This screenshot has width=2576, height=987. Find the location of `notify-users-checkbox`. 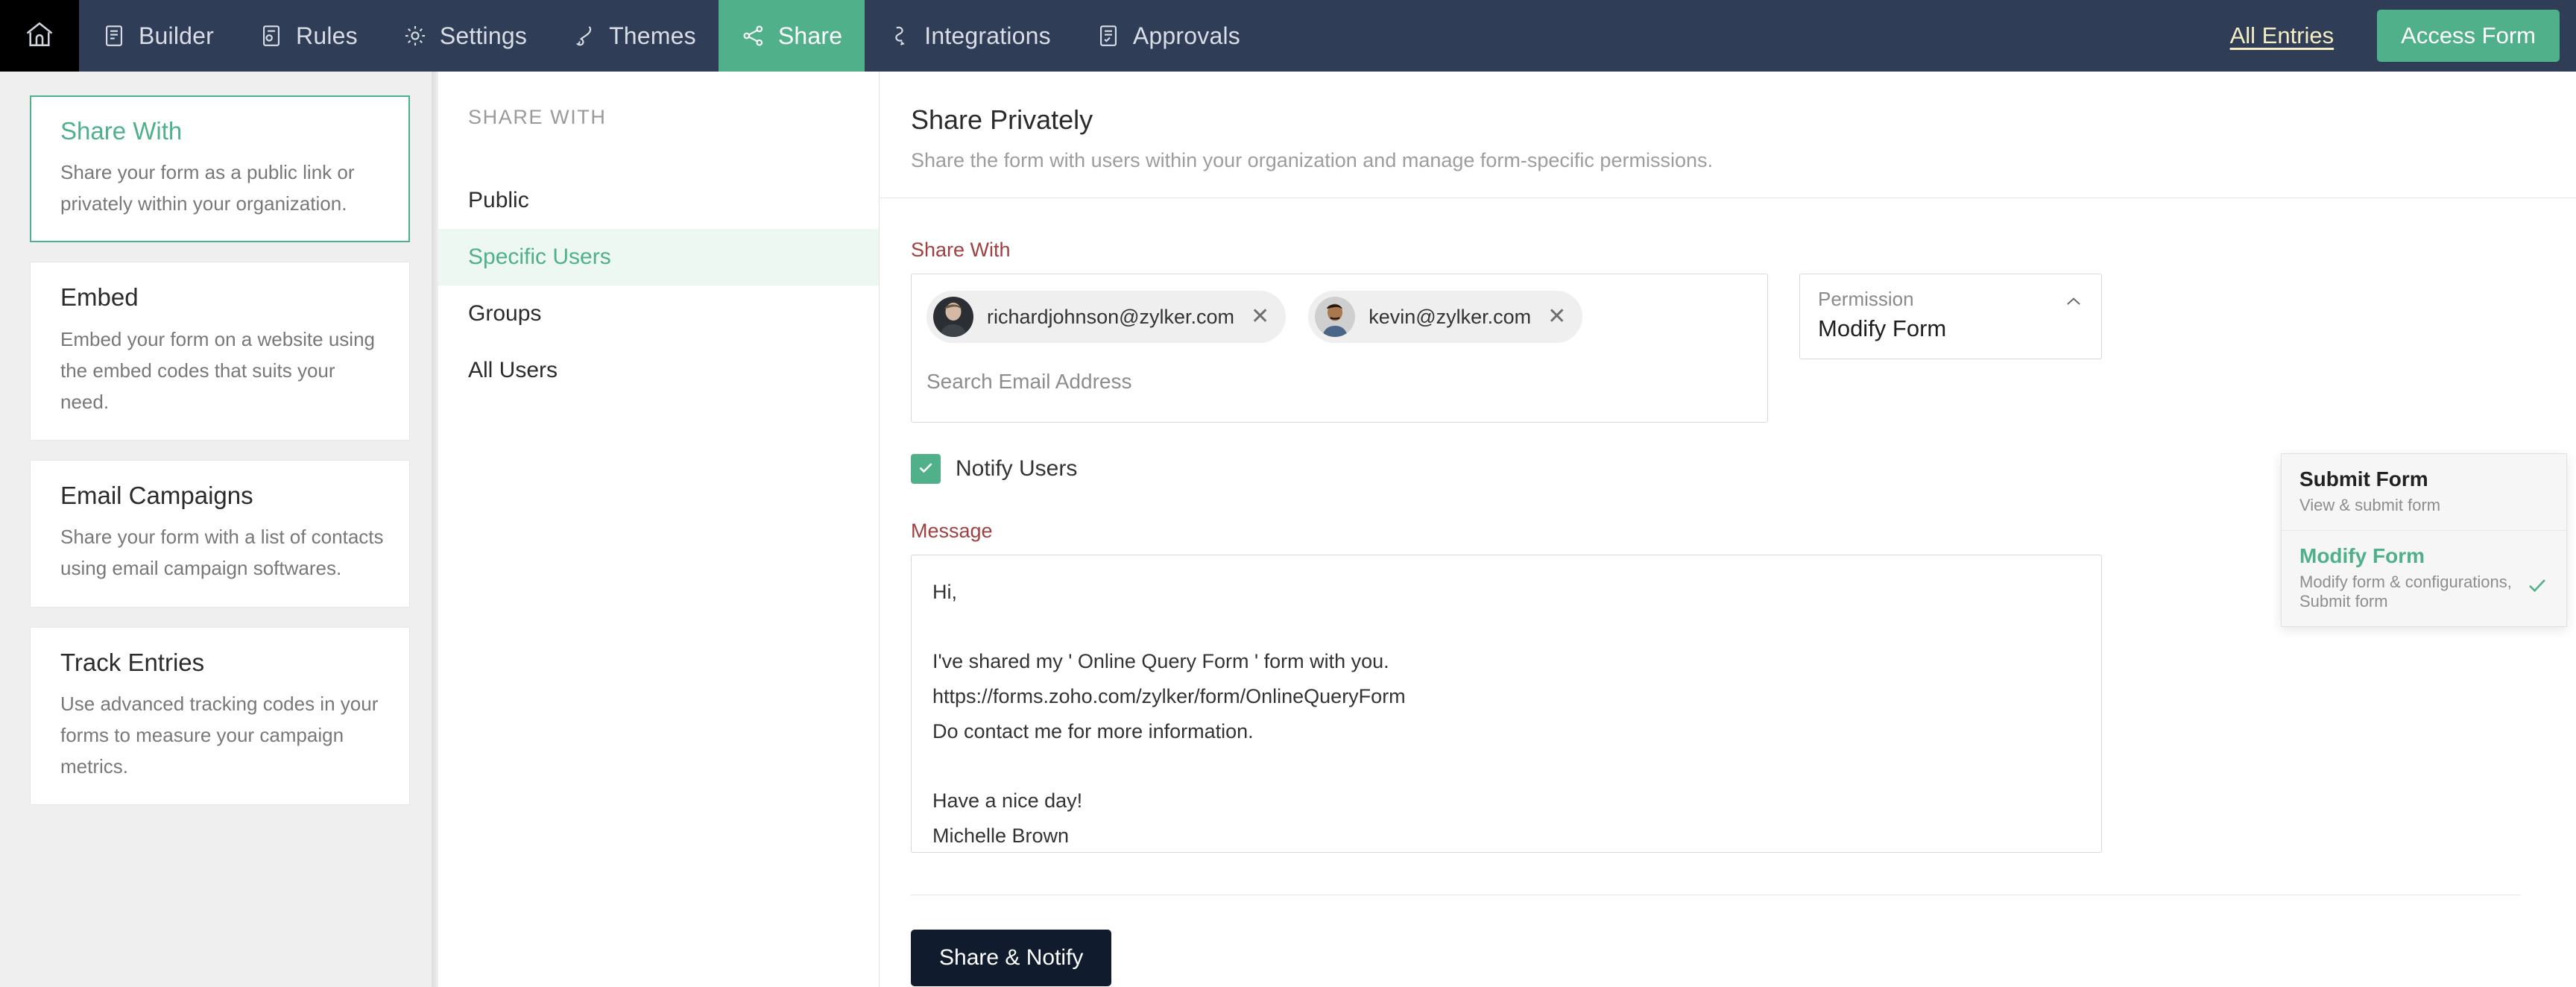

notify-users-checkbox is located at coordinates (926, 469).